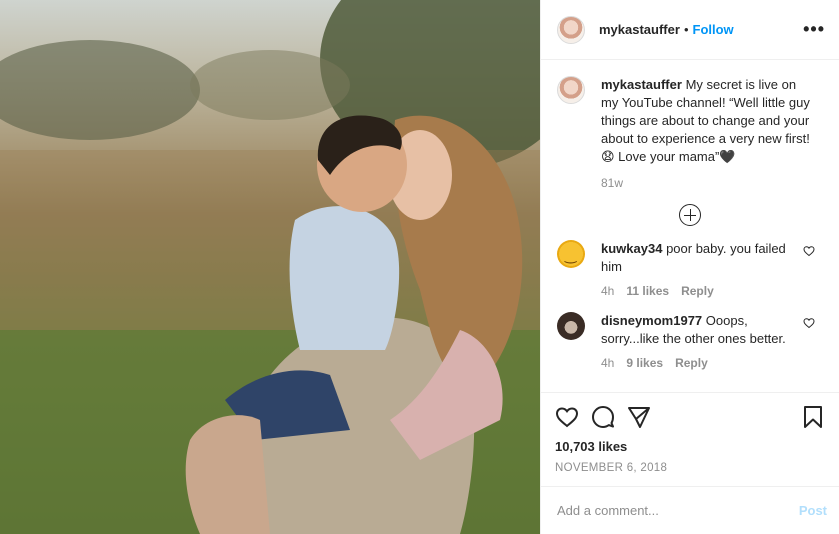 The height and width of the screenshot is (534, 839). I want to click on author-avatar, so click(571, 29).